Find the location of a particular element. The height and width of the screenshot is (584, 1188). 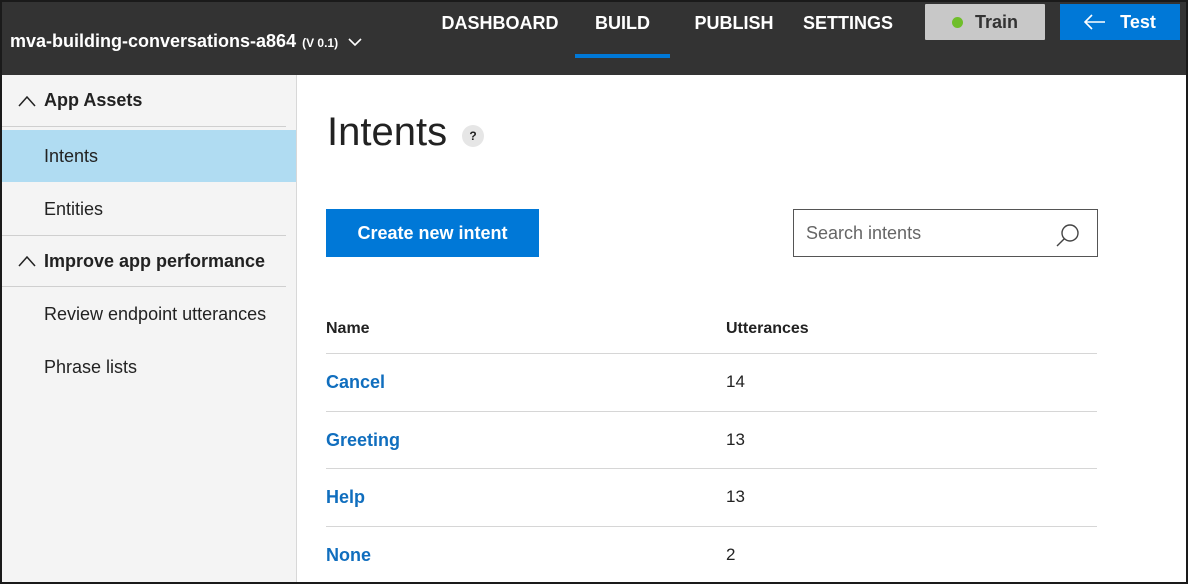

table-row: Help 13 is located at coordinates (711, 497).